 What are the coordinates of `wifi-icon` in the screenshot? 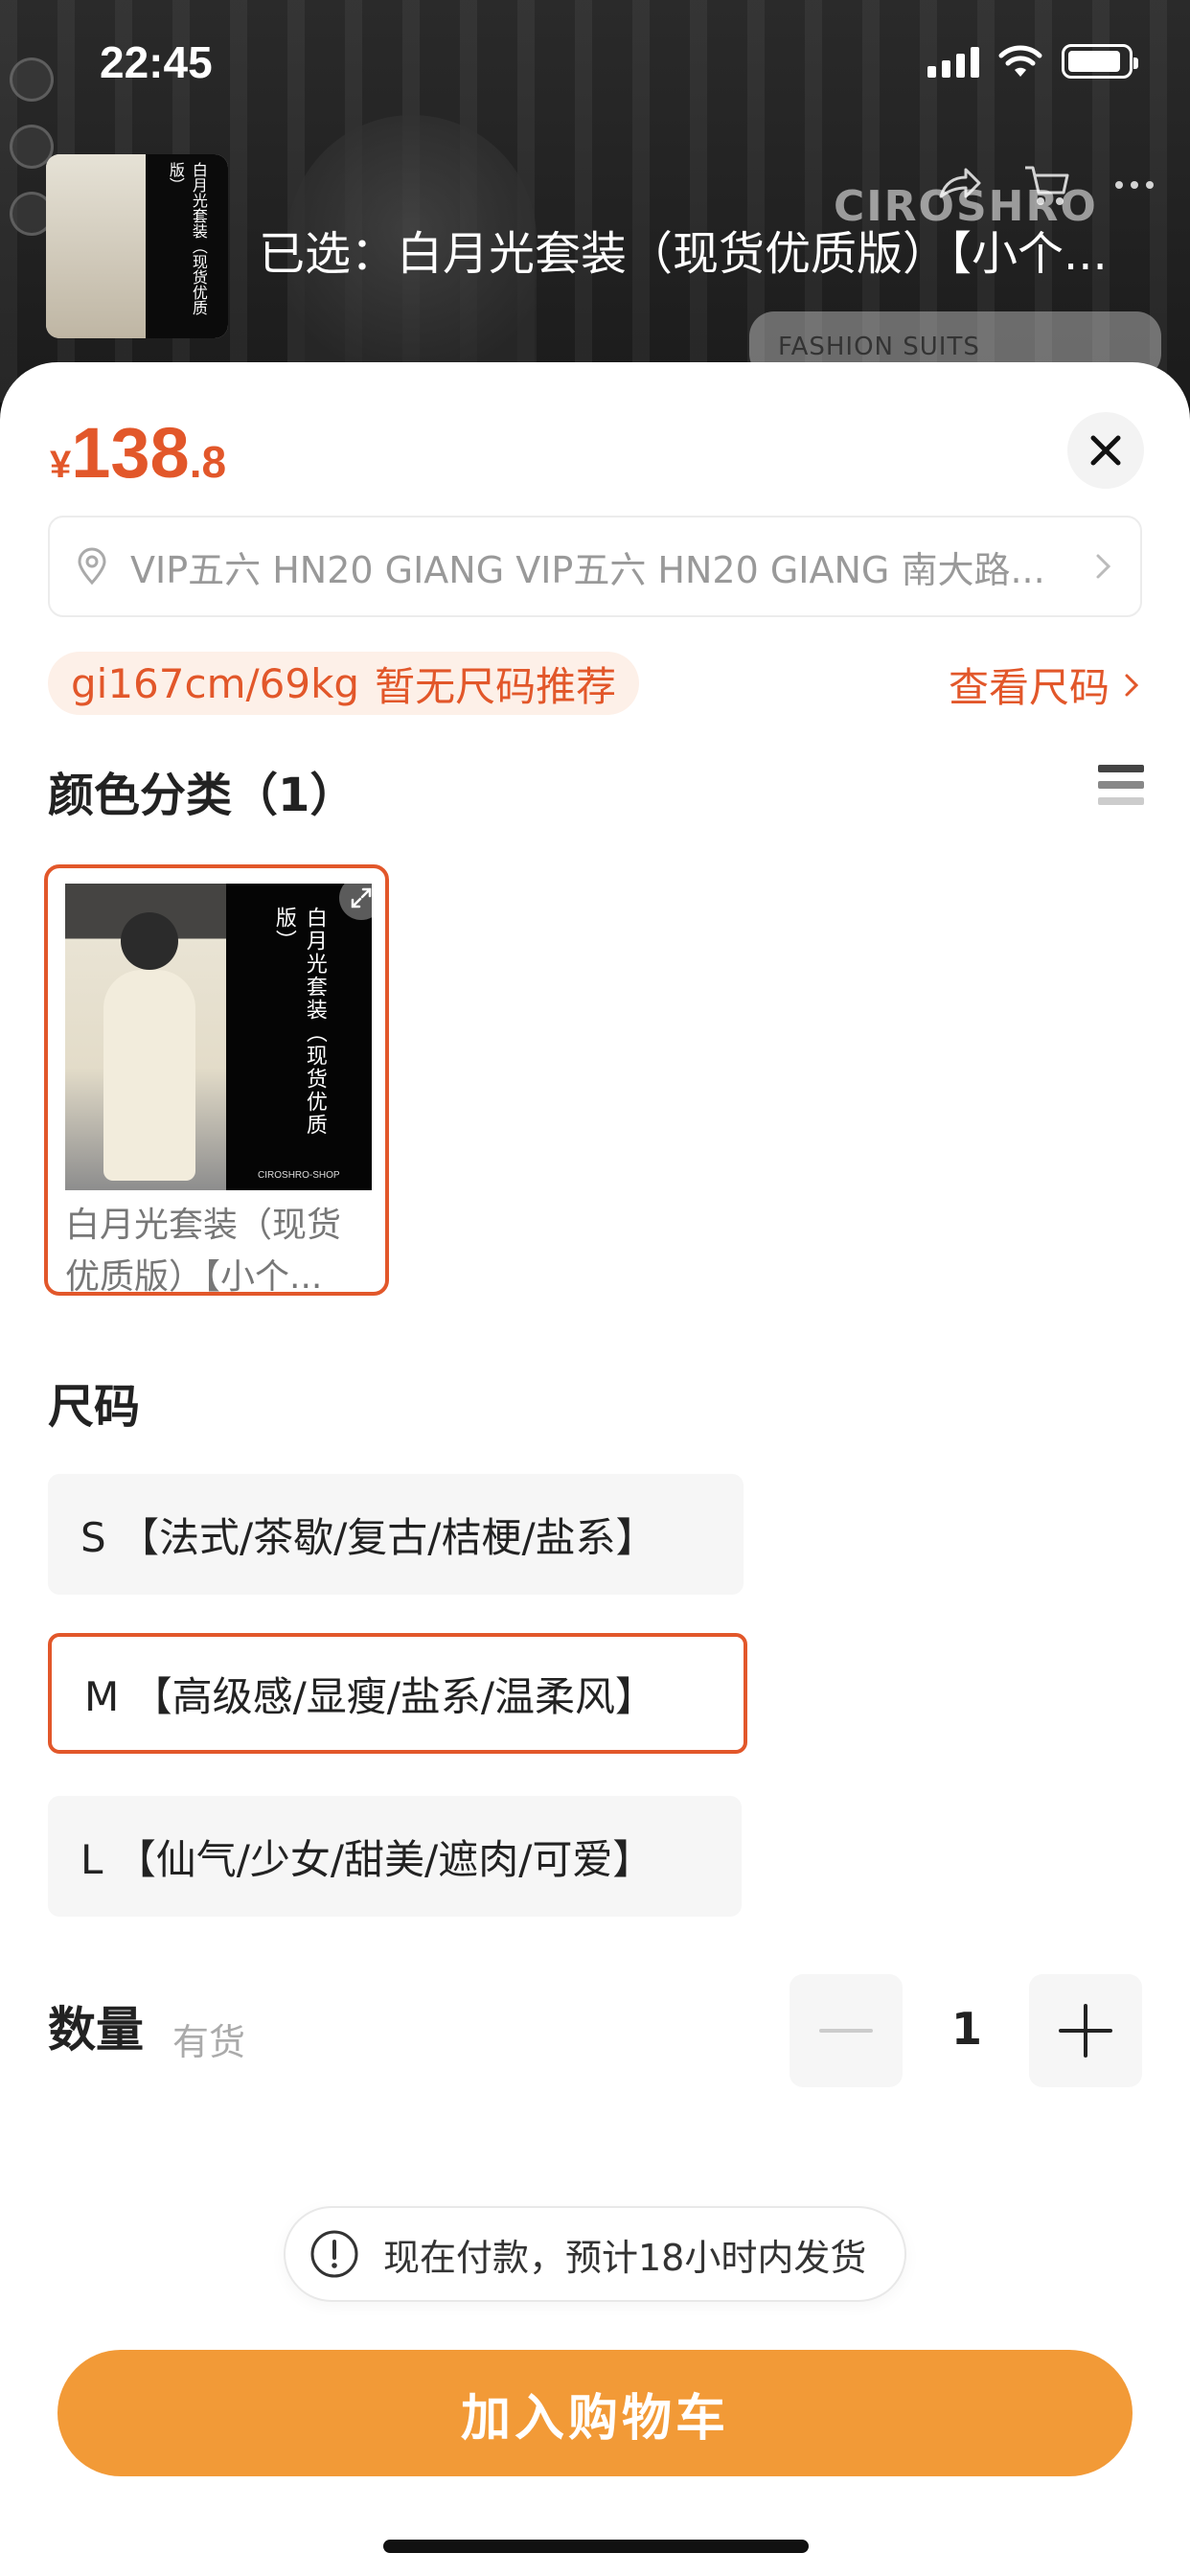 It's located at (1020, 61).